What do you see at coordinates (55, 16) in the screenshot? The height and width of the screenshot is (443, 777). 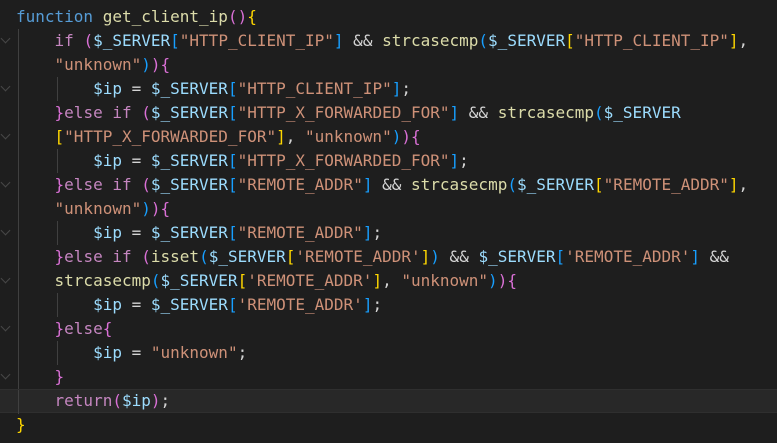 I see `code-token: function` at bounding box center [55, 16].